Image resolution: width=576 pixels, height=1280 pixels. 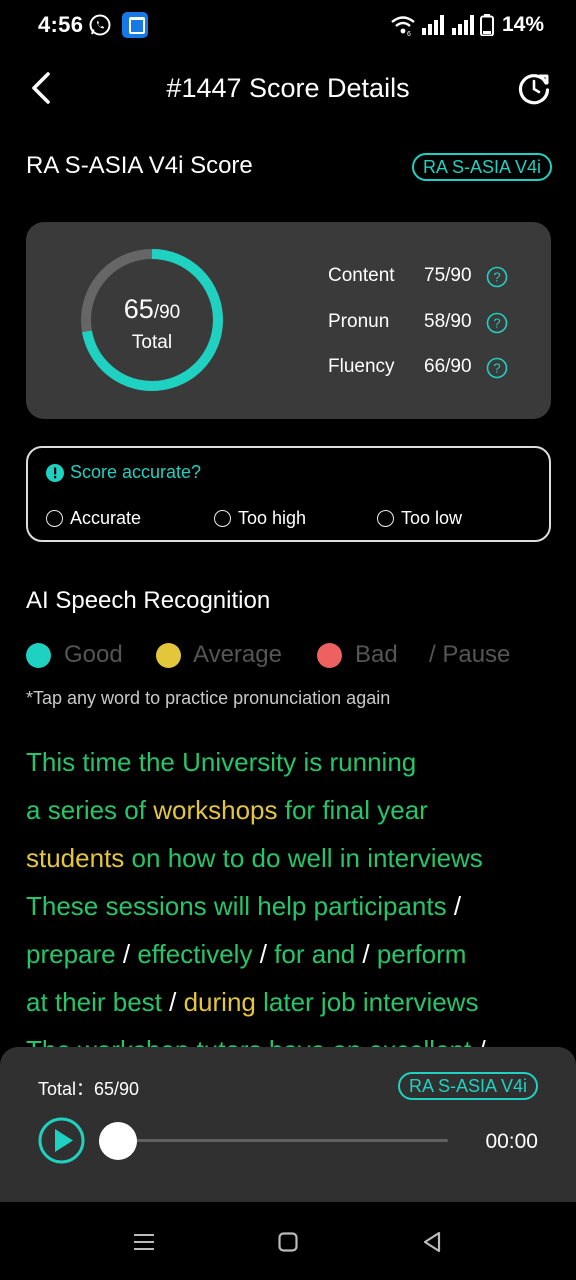 What do you see at coordinates (239, 762) in the screenshot?
I see `passage-word: University` at bounding box center [239, 762].